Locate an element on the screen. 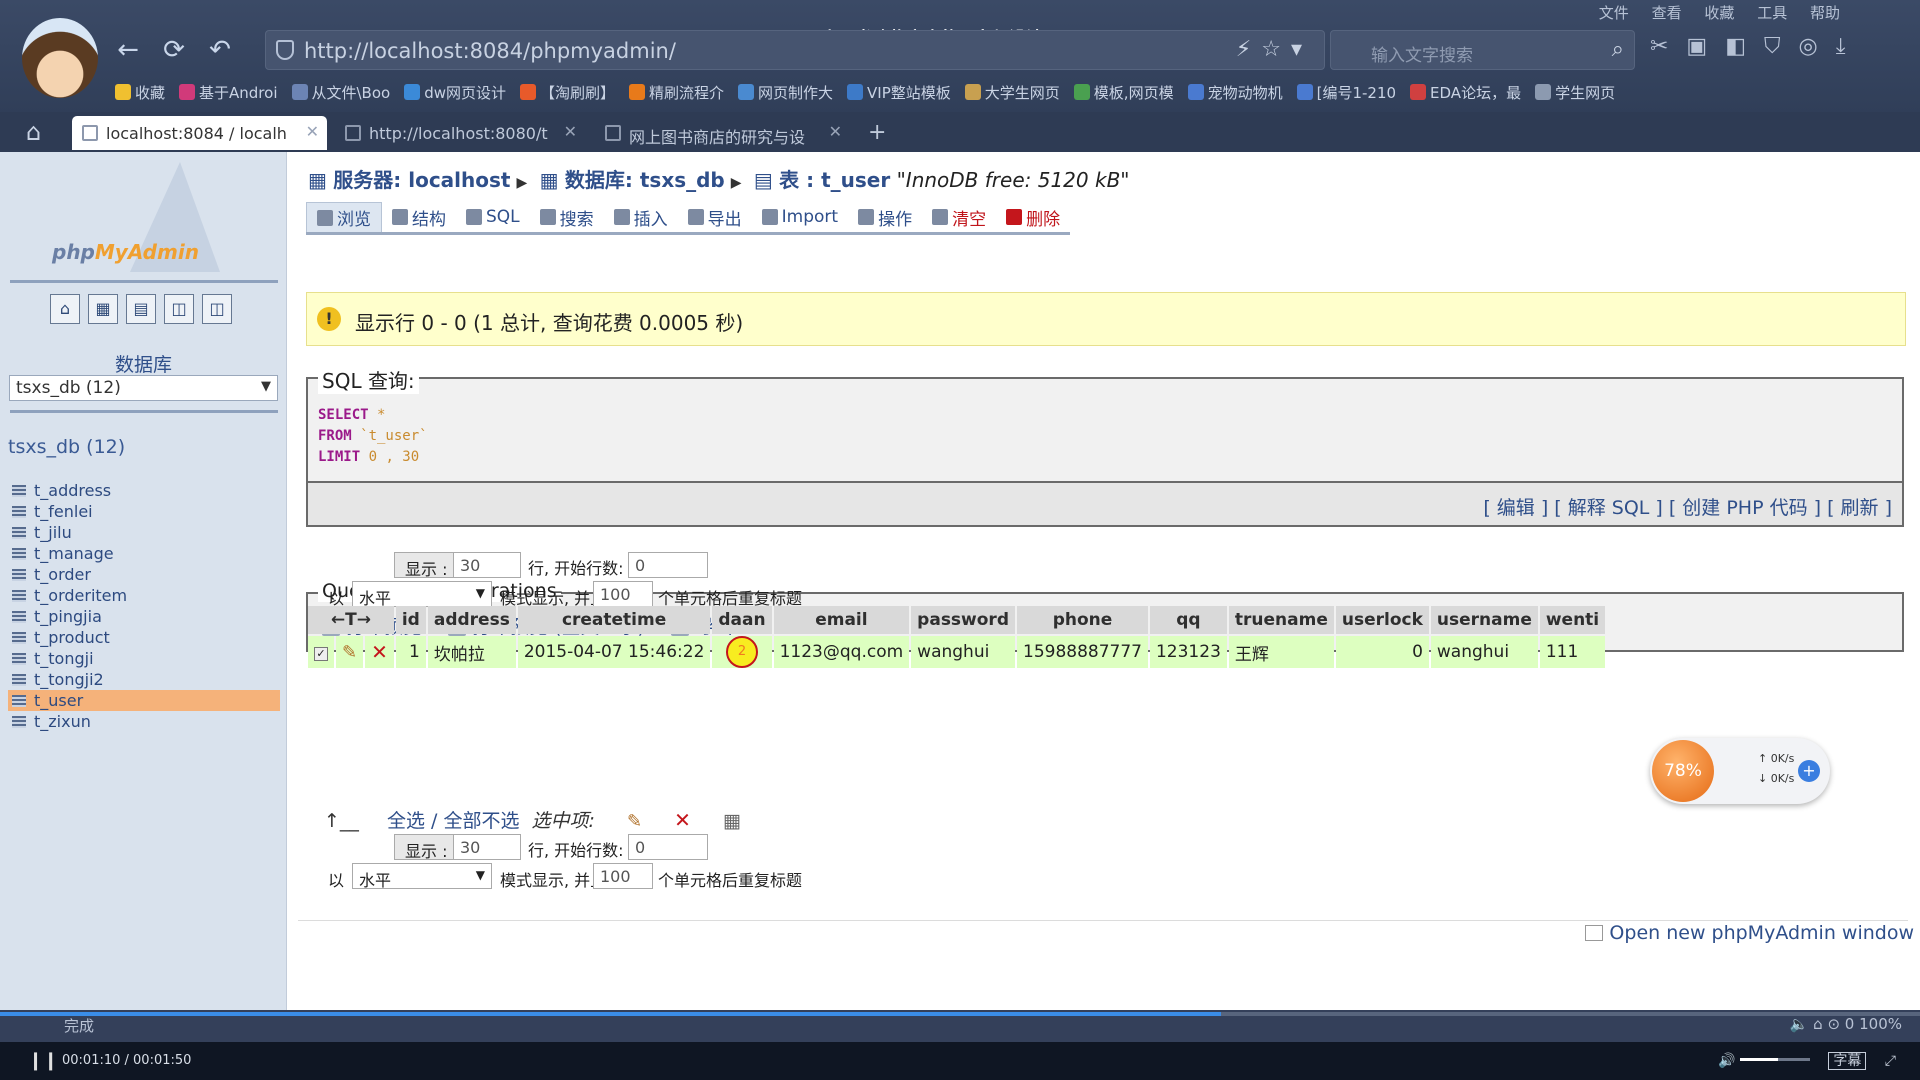  url-text: http://localhost:8084/phpmyadmin/ is located at coordinates (490, 51).